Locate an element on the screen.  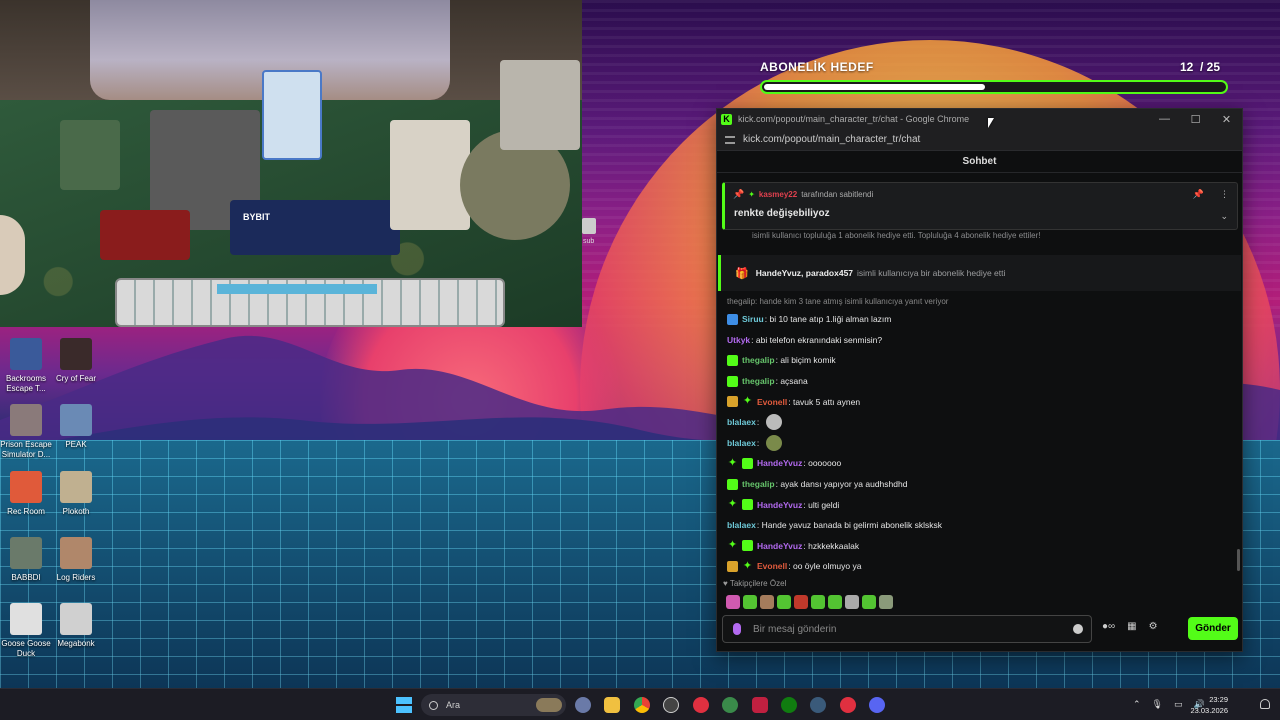
steam-icon is located at coordinates (818, 705).